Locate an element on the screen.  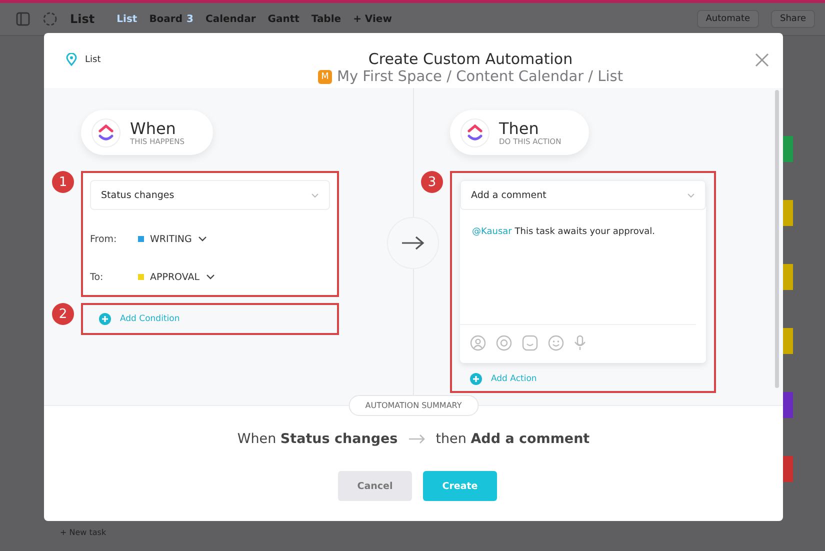
action-select: Add a comment is located at coordinates (583, 195).